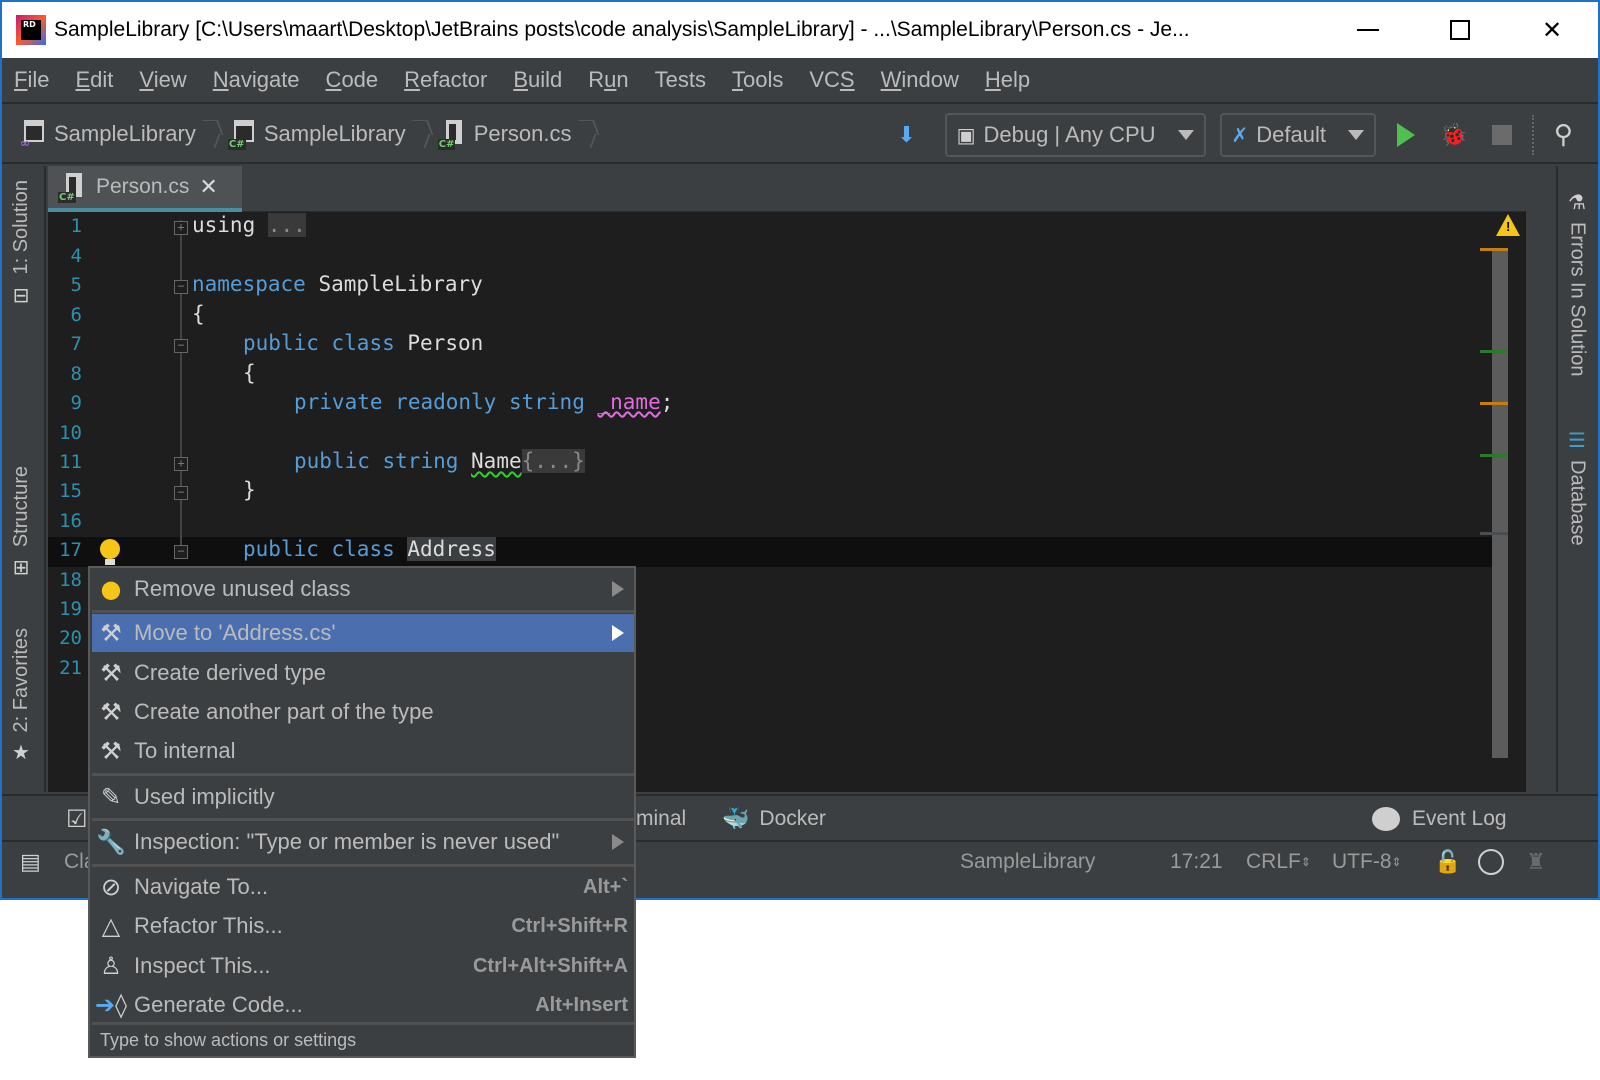 Image resolution: width=1600 pixels, height=1080 pixels. What do you see at coordinates (1240, 135) in the screenshot?
I see `run-config-icon: ✗` at bounding box center [1240, 135].